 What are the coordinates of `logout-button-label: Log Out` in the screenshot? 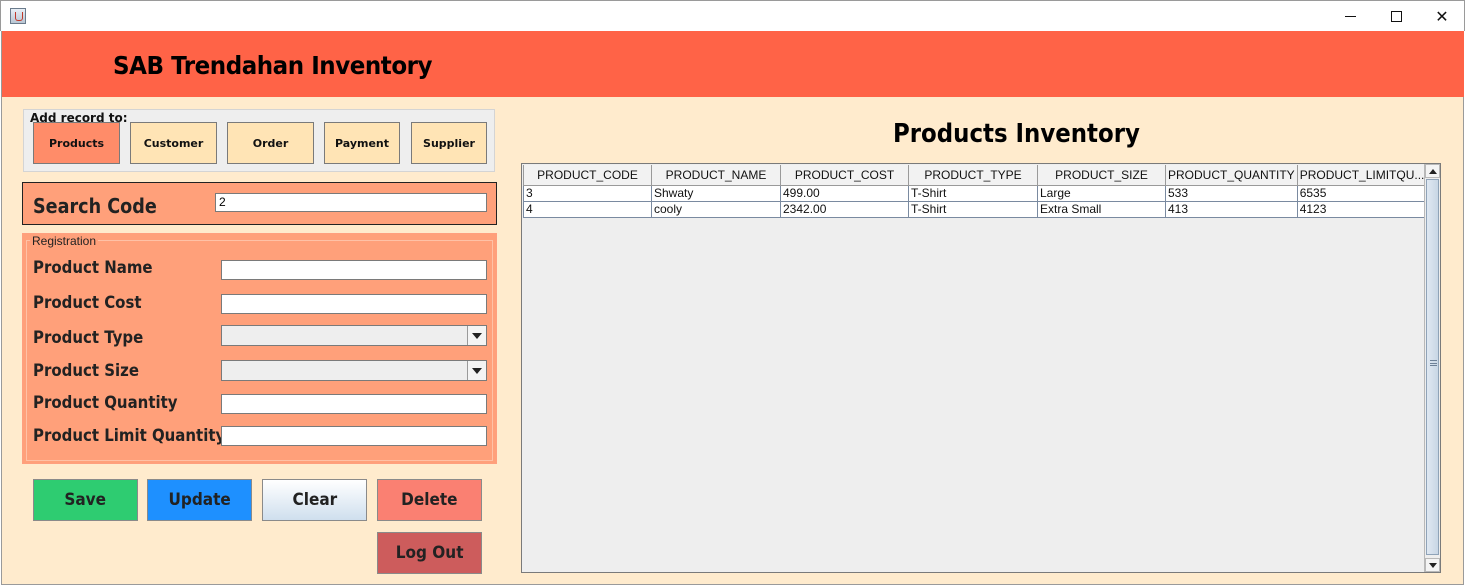 It's located at (429, 553).